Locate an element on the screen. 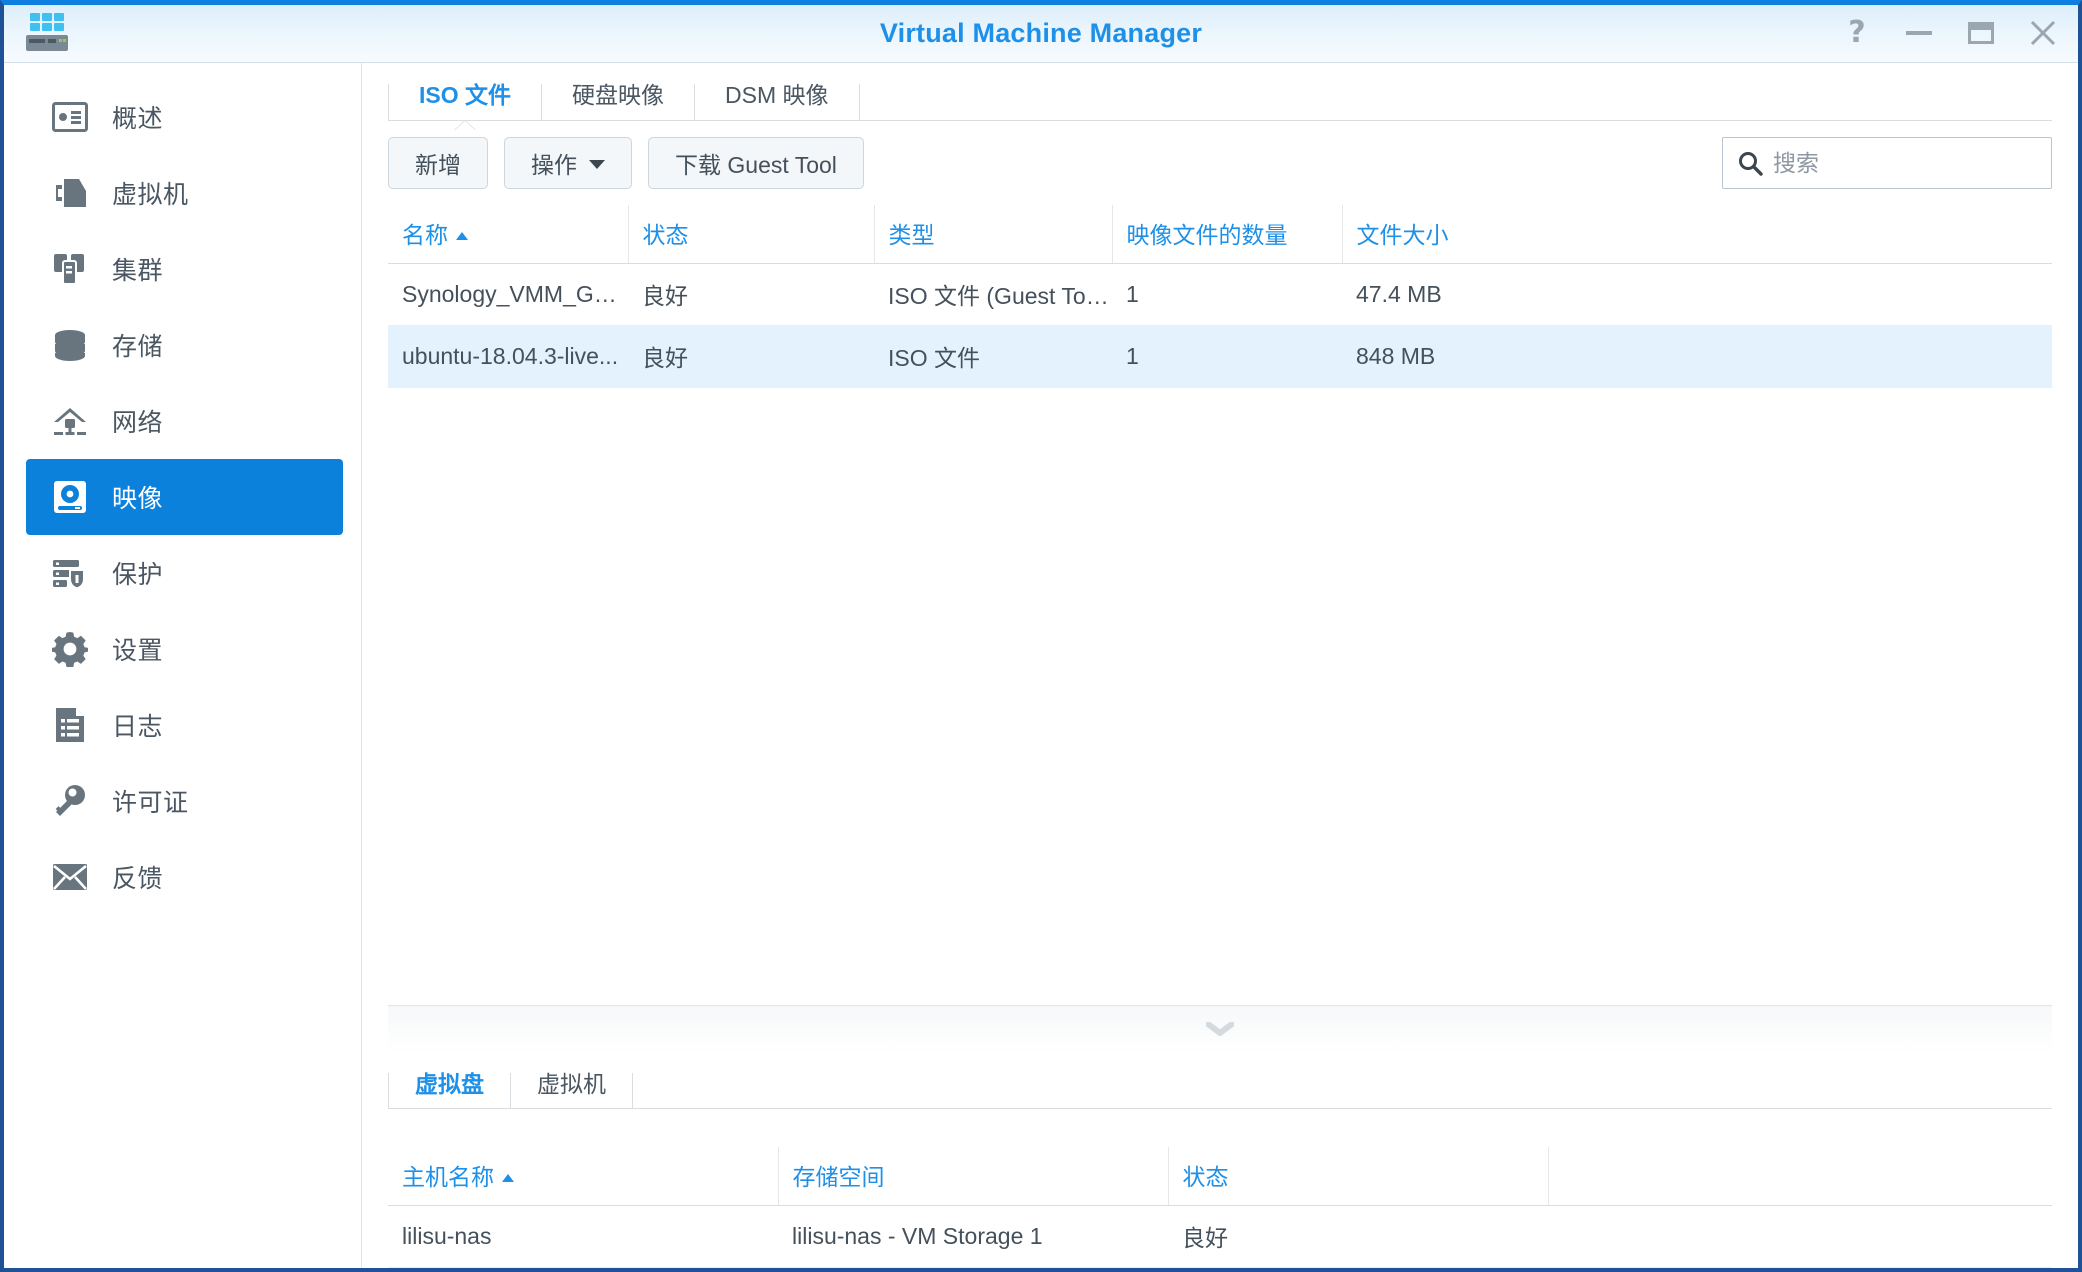  column-header-image-count: 映像文件的数量 is located at coordinates (1227, 234).